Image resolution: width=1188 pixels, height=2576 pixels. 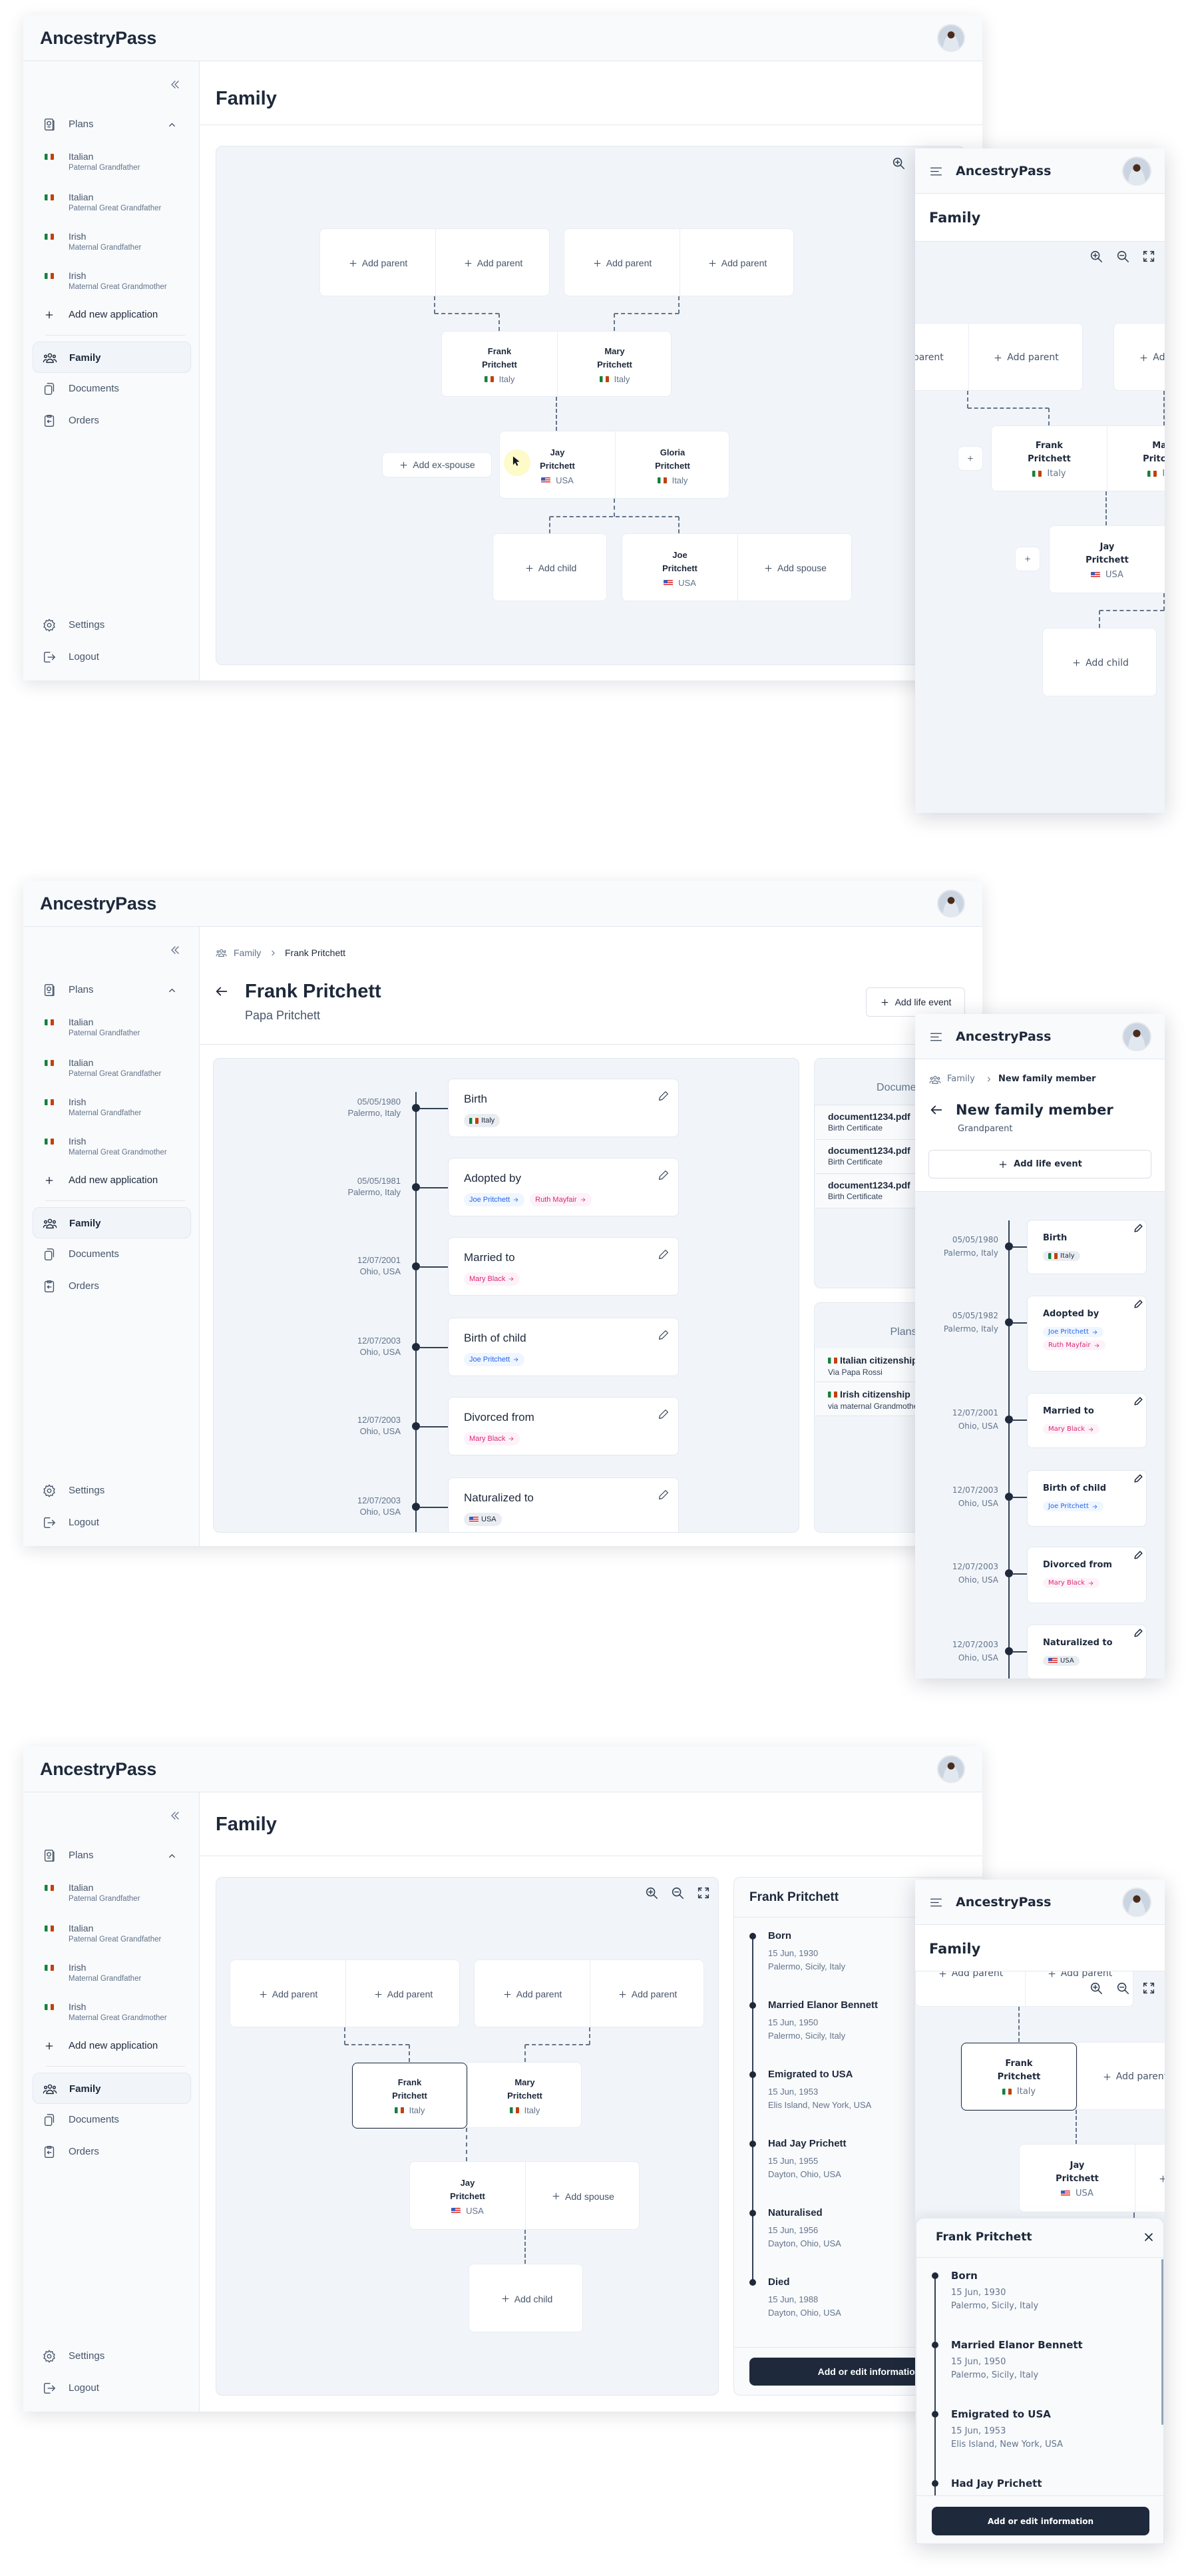 I want to click on close-icon, so click(x=1148, y=2237).